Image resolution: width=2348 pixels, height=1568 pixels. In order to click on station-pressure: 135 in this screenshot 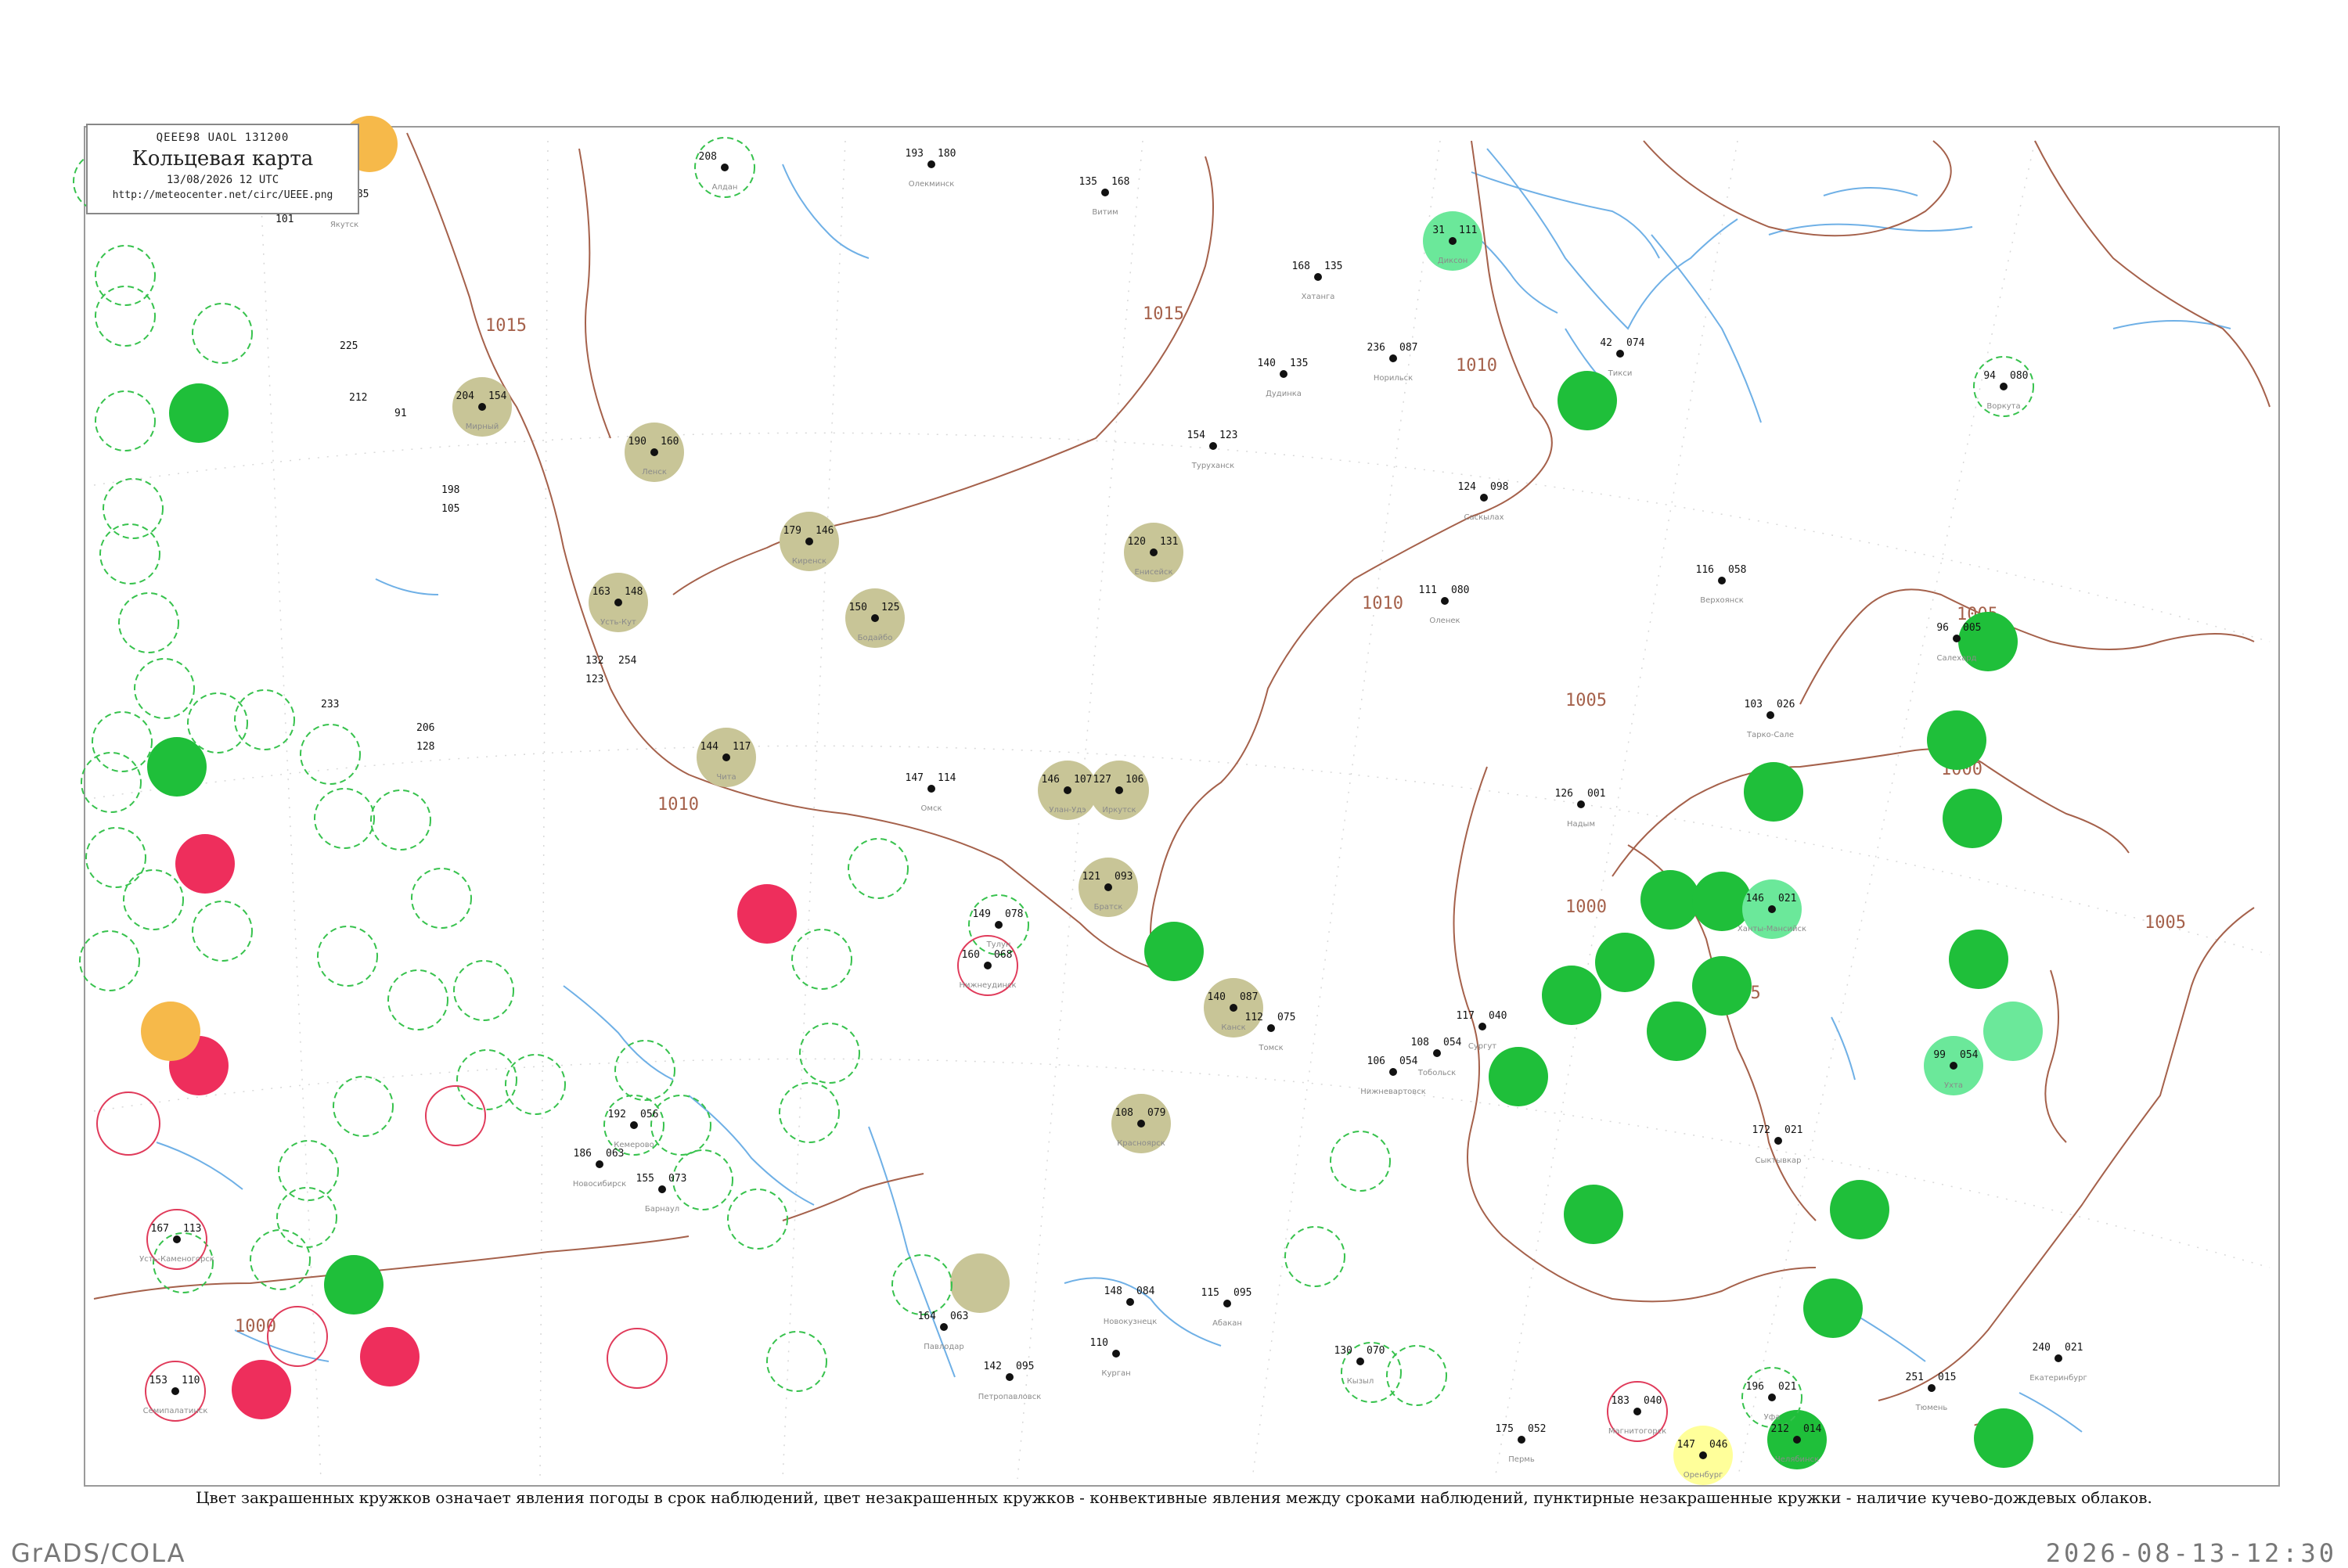, I will do `click(1333, 266)`.